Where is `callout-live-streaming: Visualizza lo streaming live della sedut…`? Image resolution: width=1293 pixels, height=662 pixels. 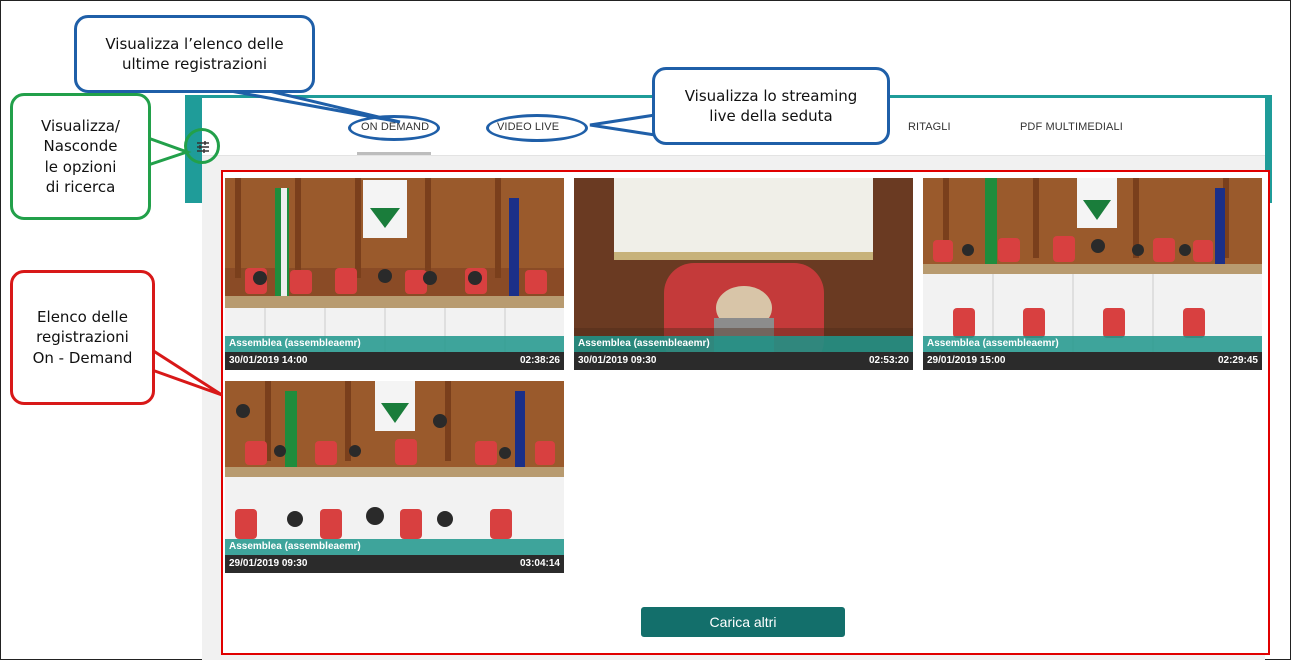 callout-live-streaming: Visualizza lo streaming live della sedut… is located at coordinates (771, 106).